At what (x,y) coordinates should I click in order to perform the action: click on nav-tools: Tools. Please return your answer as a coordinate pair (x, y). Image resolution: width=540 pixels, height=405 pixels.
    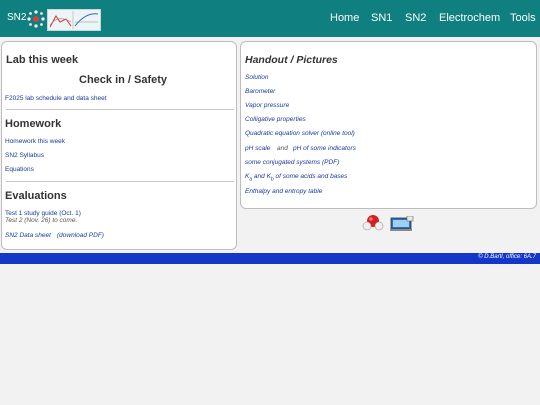
    Looking at the image, I should click on (523, 18).